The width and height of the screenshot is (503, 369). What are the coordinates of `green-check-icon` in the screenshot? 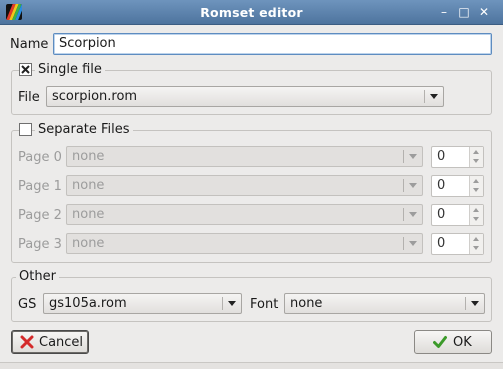 It's located at (440, 342).